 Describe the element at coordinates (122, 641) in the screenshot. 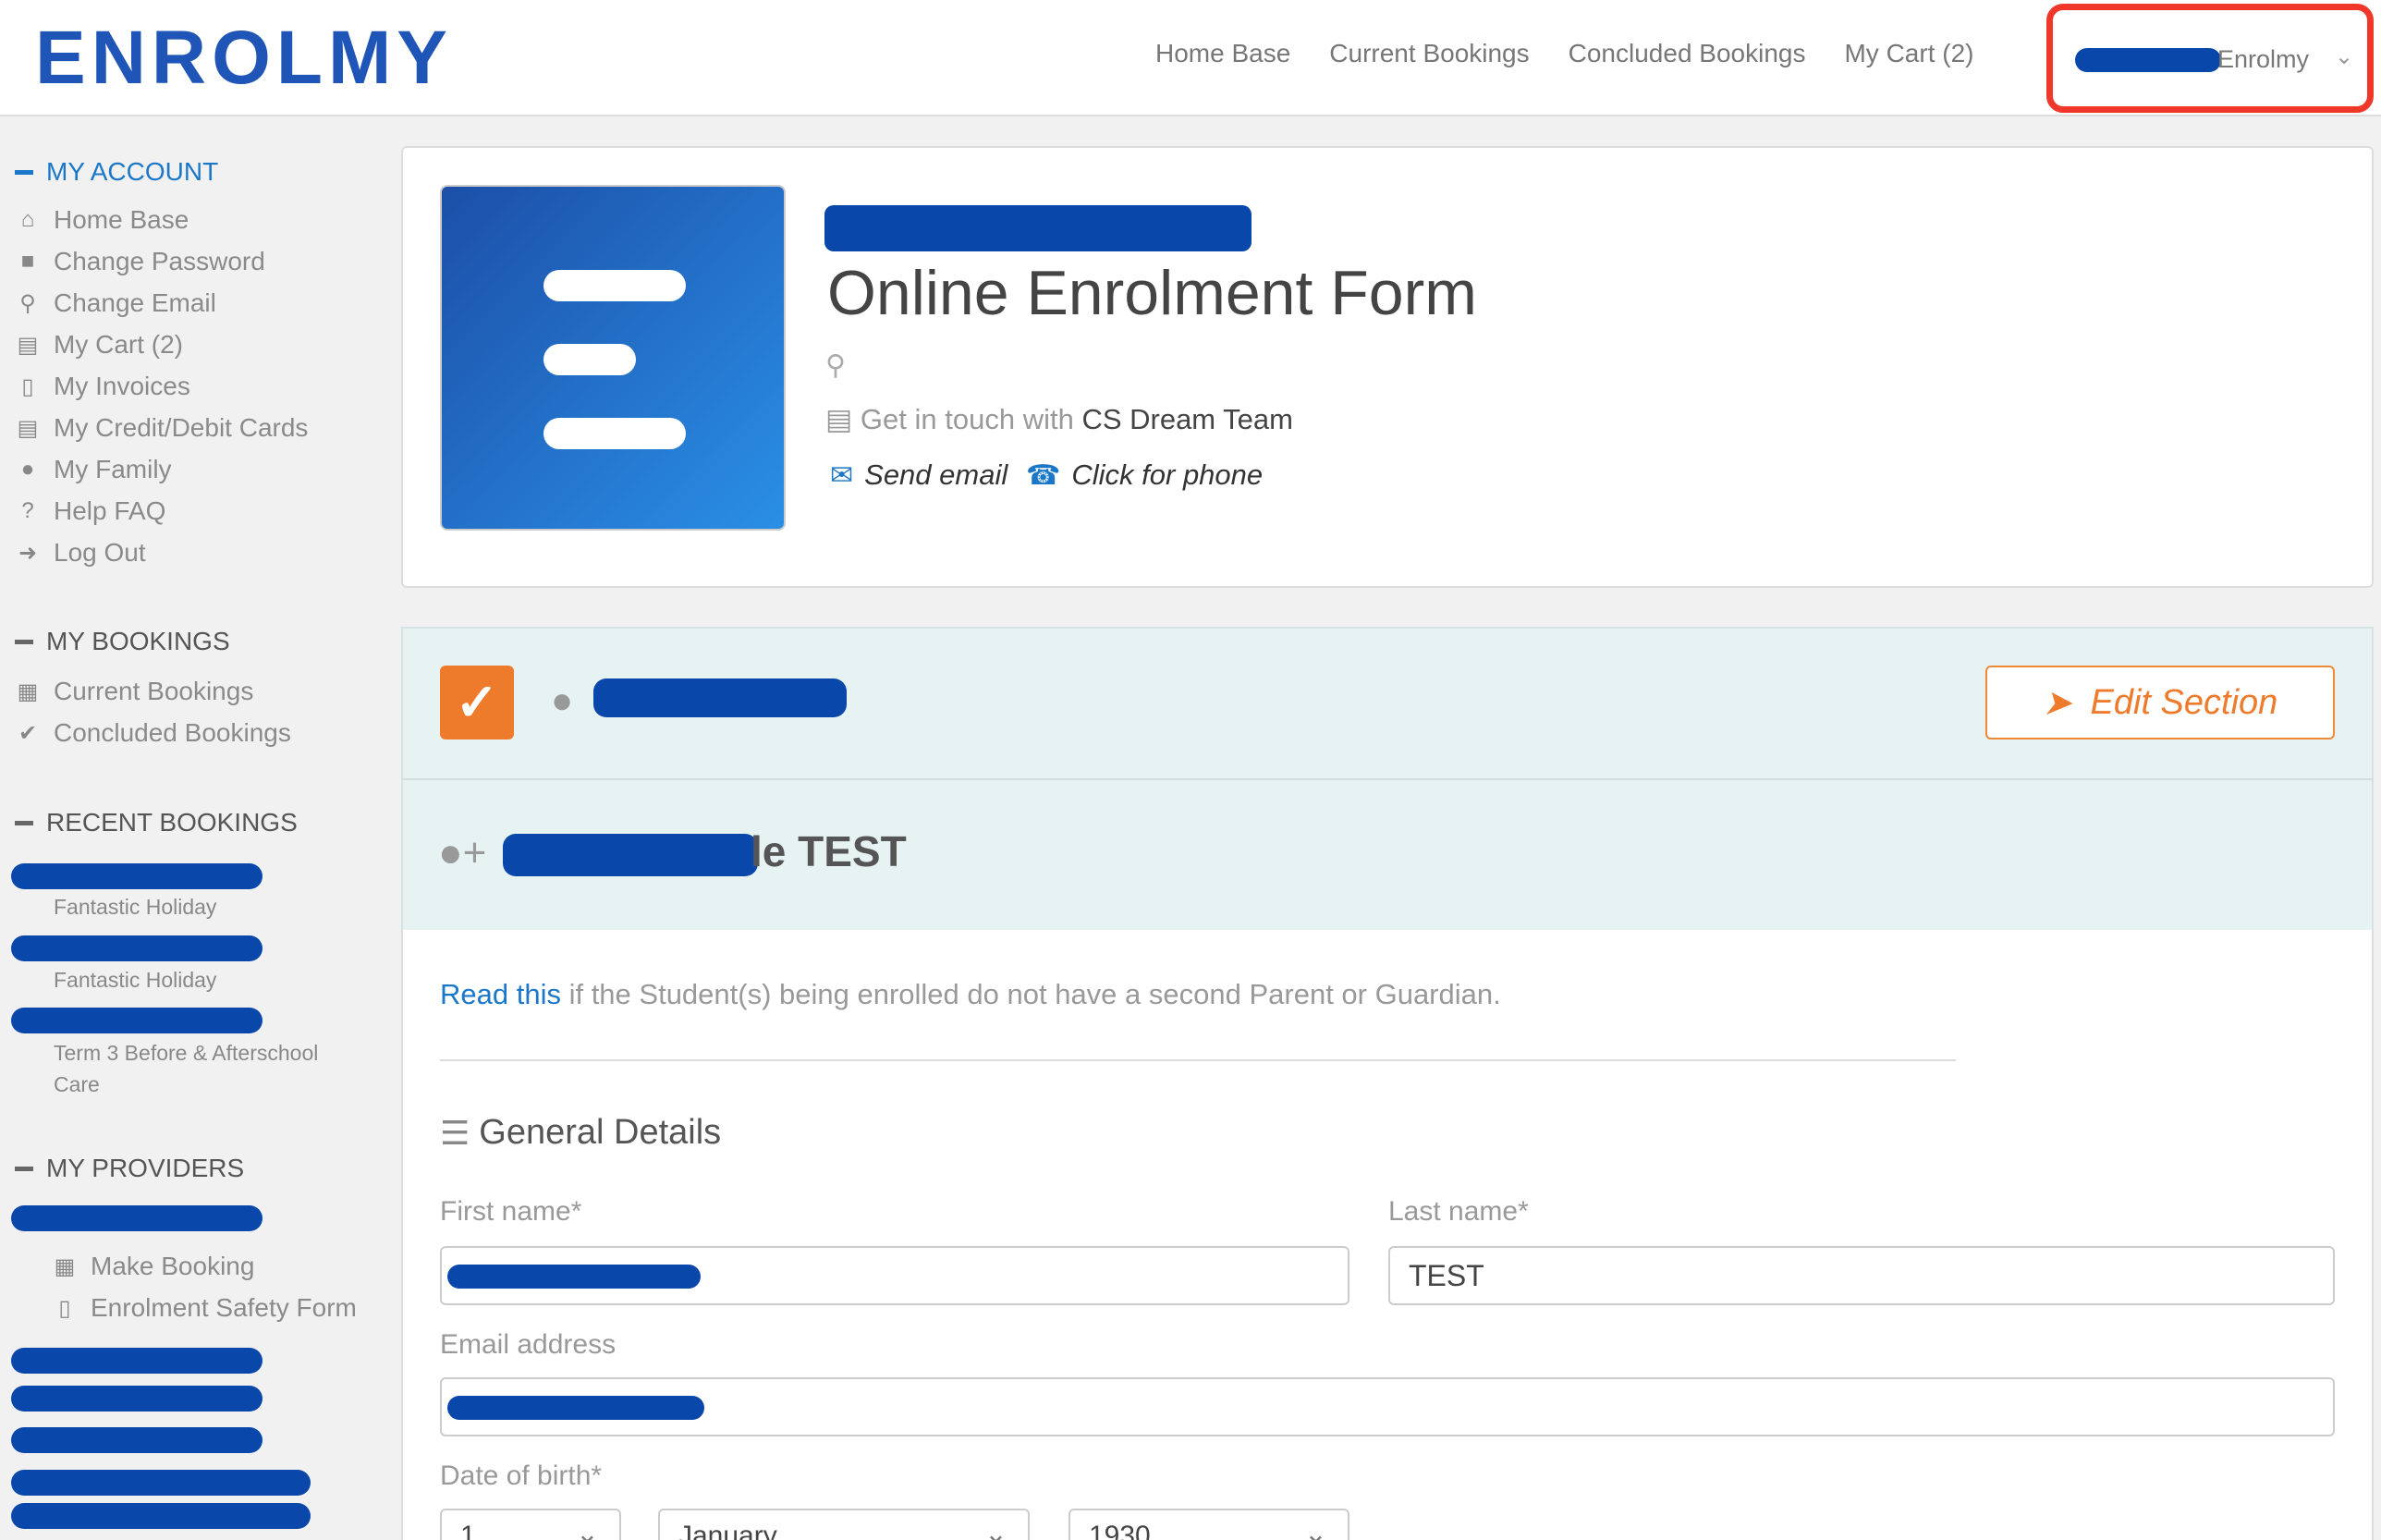

I see `sidebar-heading-my-bookings: MY BOOKINGS` at that location.